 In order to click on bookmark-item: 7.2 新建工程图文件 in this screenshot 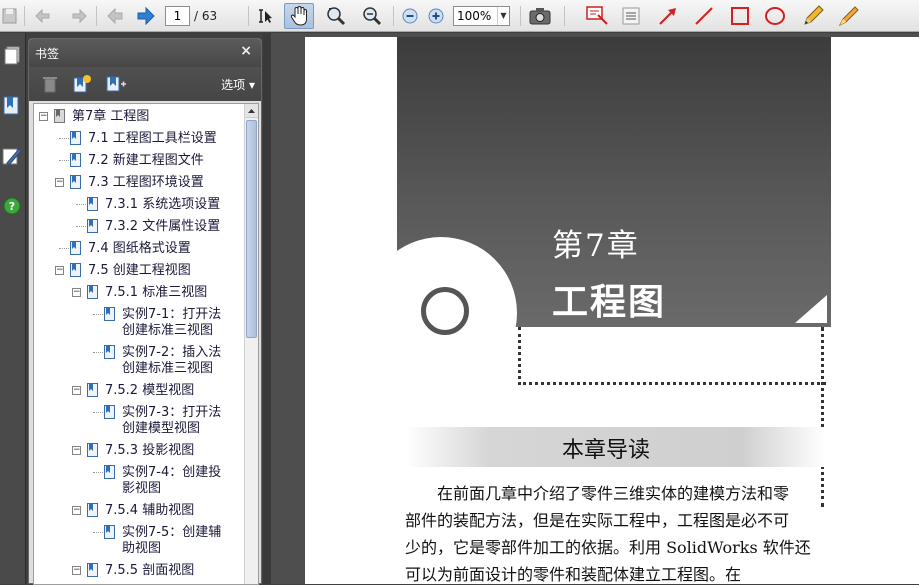, I will do `click(139, 161)`.